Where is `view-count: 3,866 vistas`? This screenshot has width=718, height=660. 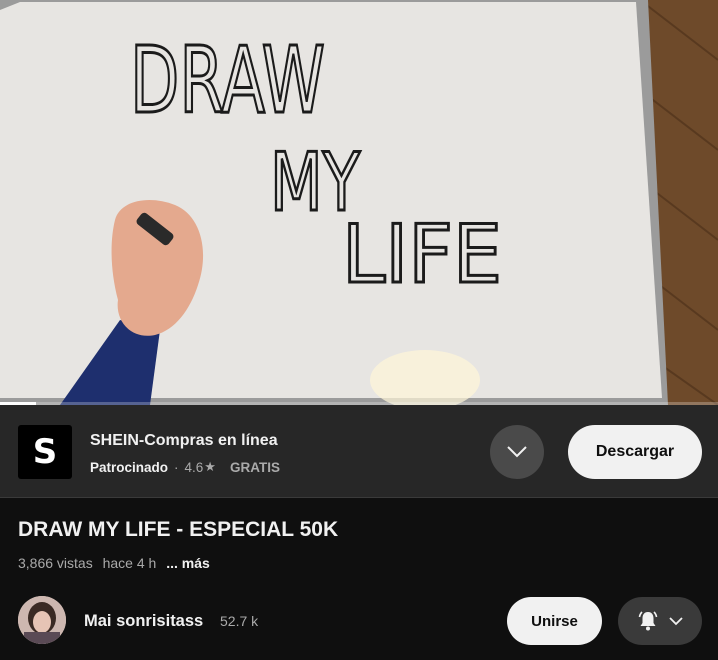
view-count: 3,866 vistas is located at coordinates (55, 563).